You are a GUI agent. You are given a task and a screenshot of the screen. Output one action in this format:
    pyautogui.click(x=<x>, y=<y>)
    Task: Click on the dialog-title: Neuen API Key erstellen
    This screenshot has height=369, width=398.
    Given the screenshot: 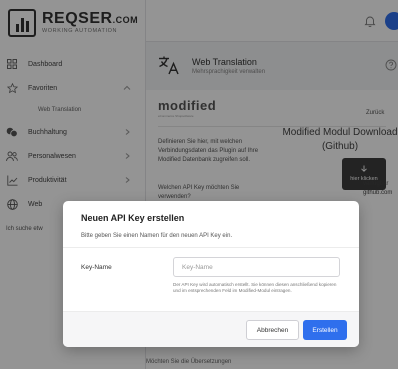 What is the action you would take?
    pyautogui.click(x=133, y=218)
    